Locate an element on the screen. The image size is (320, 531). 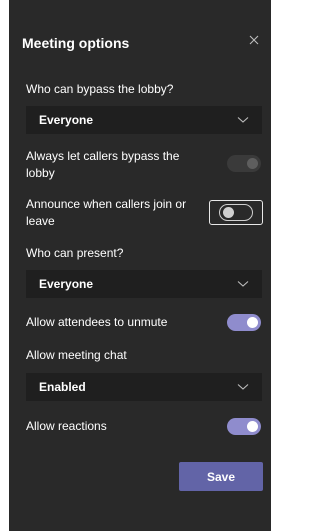
meeting-chat-dropdown: Enabled is located at coordinates (144, 387).